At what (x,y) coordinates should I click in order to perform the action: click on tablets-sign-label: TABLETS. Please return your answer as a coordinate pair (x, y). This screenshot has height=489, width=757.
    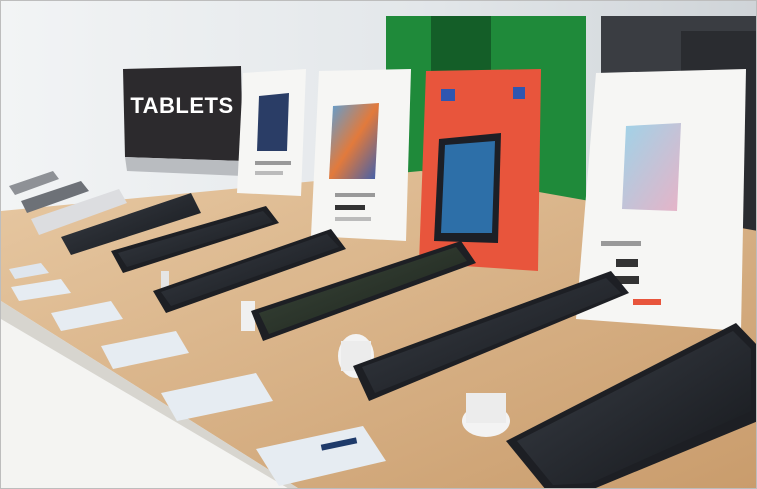
    Looking at the image, I should click on (181, 105).